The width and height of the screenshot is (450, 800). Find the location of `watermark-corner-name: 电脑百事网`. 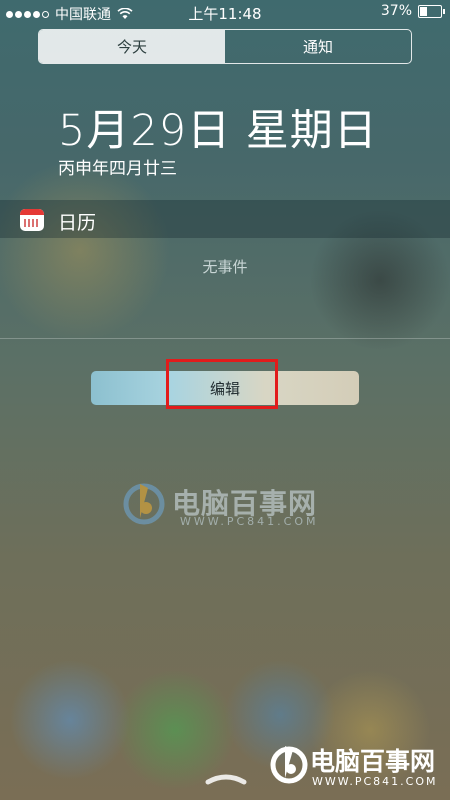

watermark-corner-name: 电脑百事网 is located at coordinates (373, 761).